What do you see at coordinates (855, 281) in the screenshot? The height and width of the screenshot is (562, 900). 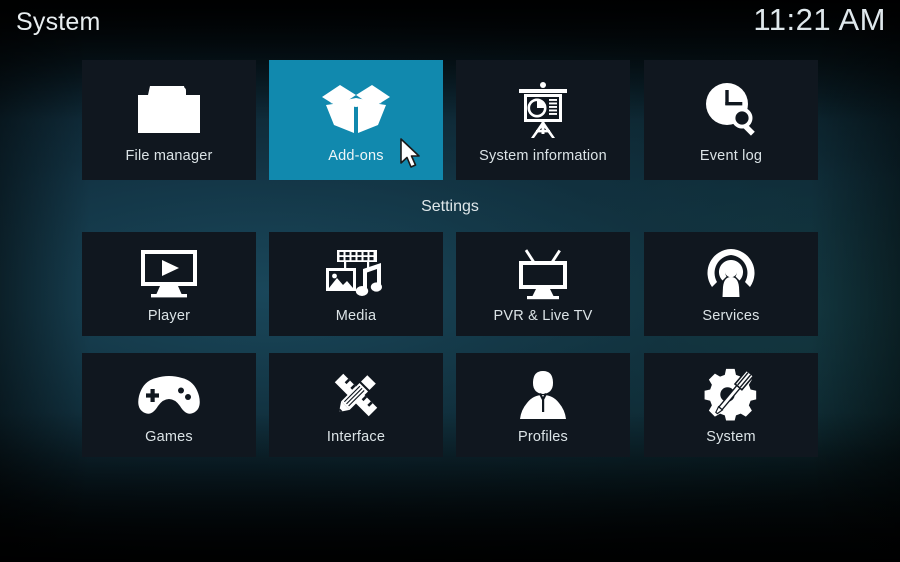 I see `background-vignette-right` at bounding box center [855, 281].